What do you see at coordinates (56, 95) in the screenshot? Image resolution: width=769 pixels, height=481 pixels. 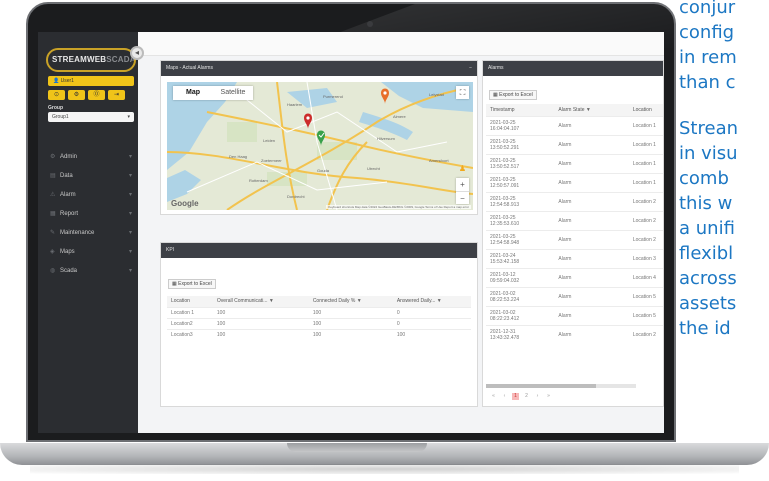 I see `profile-action-button: ⊙` at bounding box center [56, 95].